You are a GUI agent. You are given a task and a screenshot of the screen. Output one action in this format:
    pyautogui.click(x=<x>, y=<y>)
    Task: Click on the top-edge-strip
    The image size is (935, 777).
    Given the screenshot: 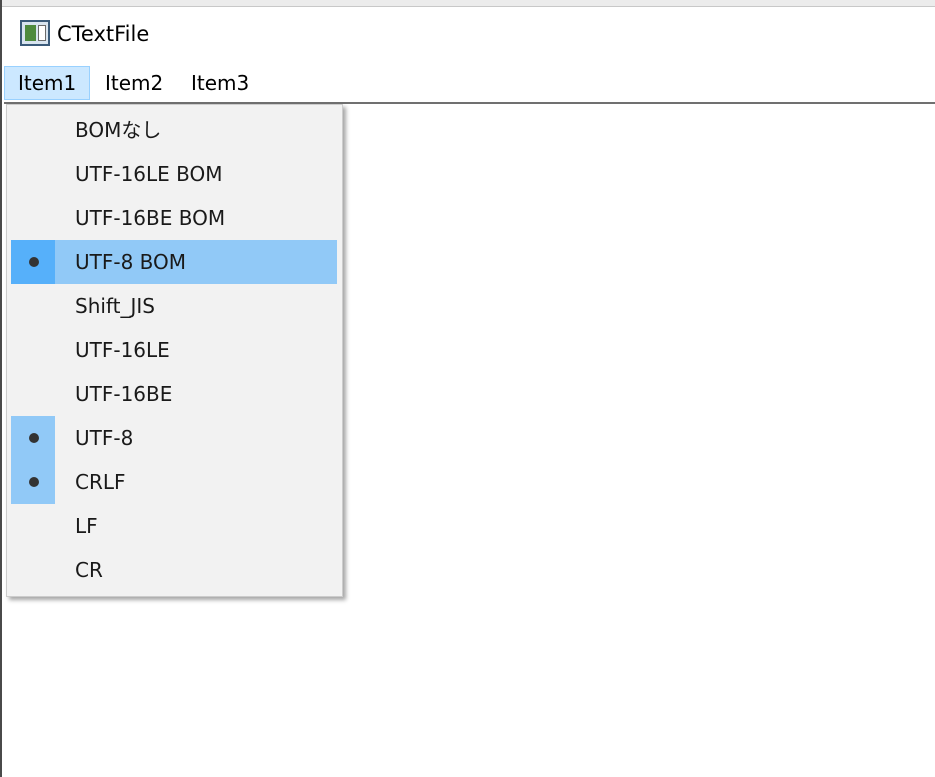 What is the action you would take?
    pyautogui.click(x=468, y=3)
    